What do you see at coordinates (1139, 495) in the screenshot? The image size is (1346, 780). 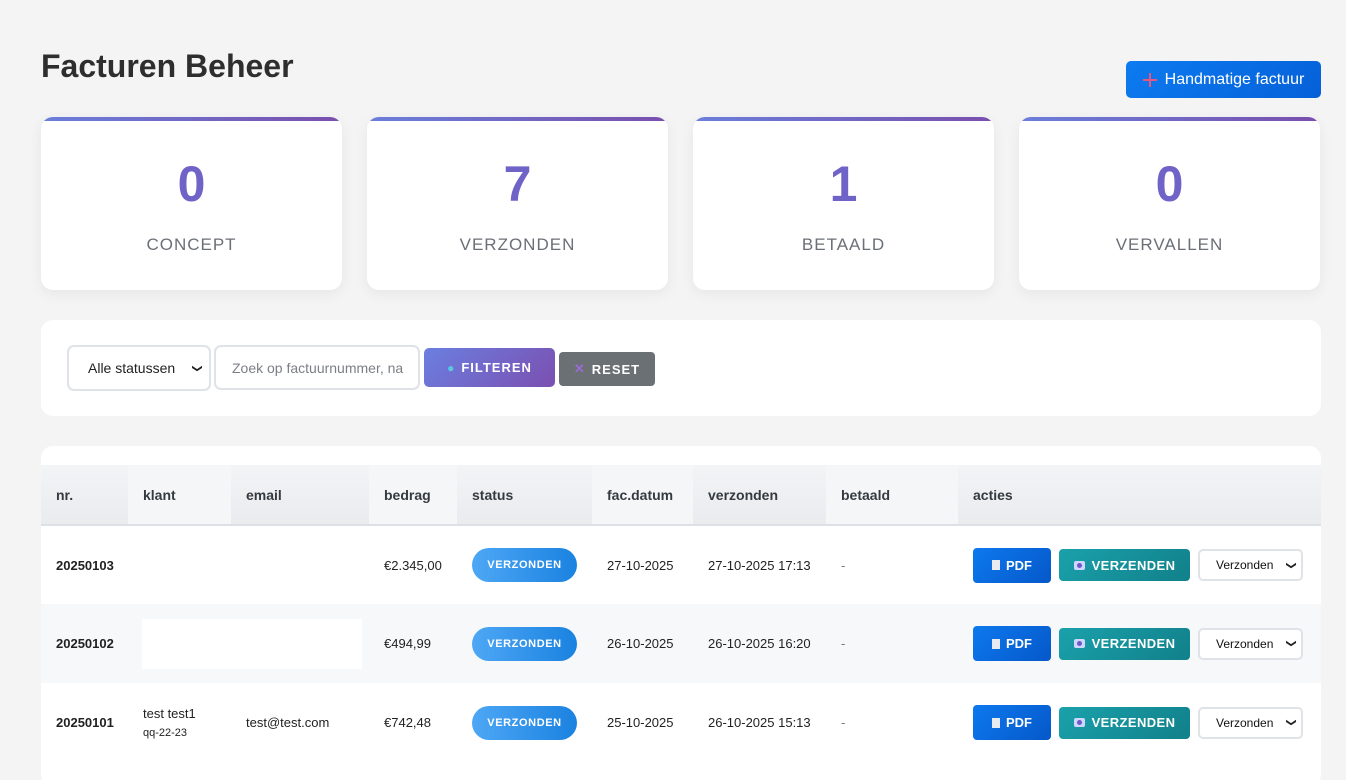 I see `column-header-acties: acties` at bounding box center [1139, 495].